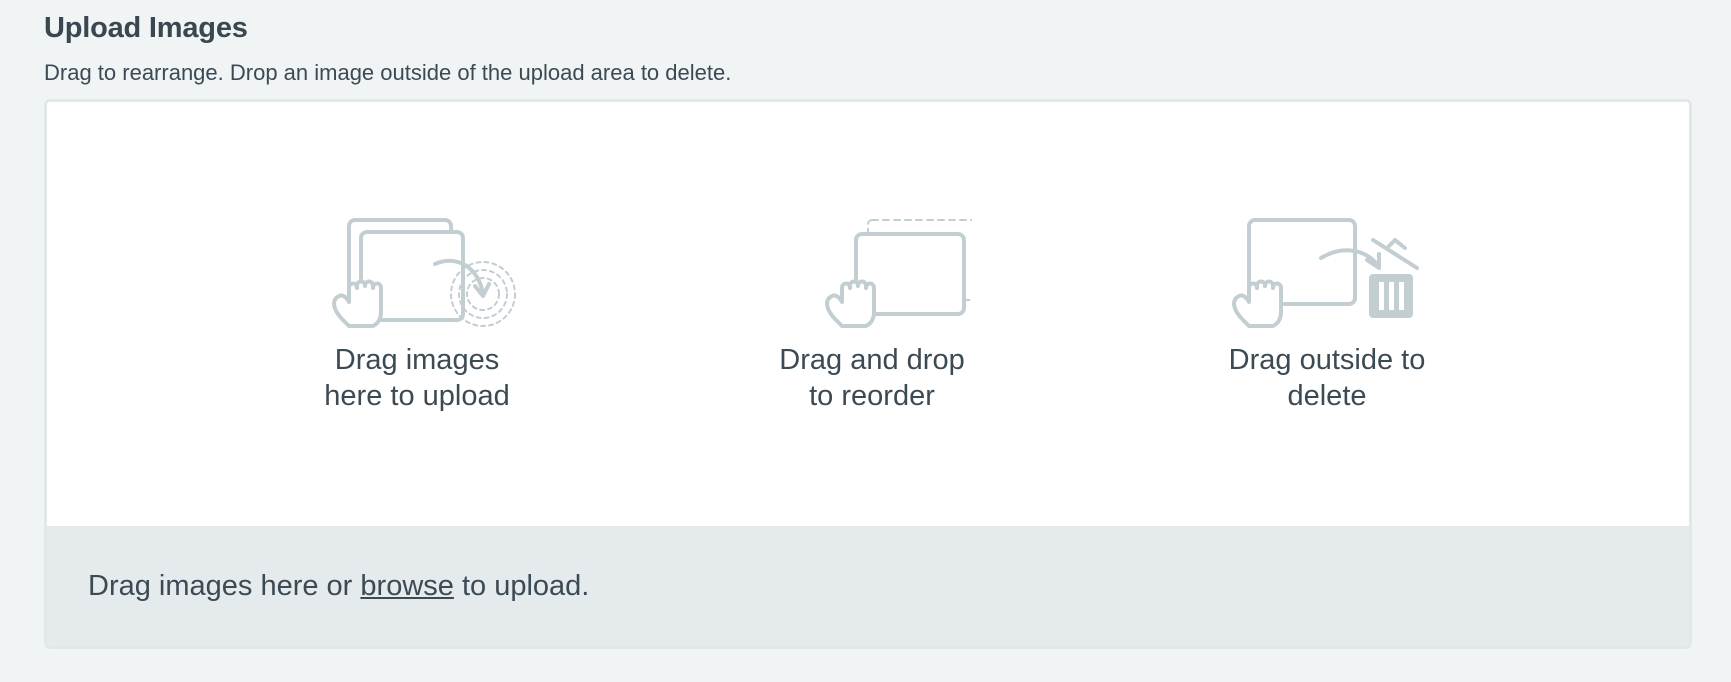 This screenshot has height=682, width=1731. Describe the element at coordinates (1327, 396) in the screenshot. I see `hint-delete-line2: delete` at that location.